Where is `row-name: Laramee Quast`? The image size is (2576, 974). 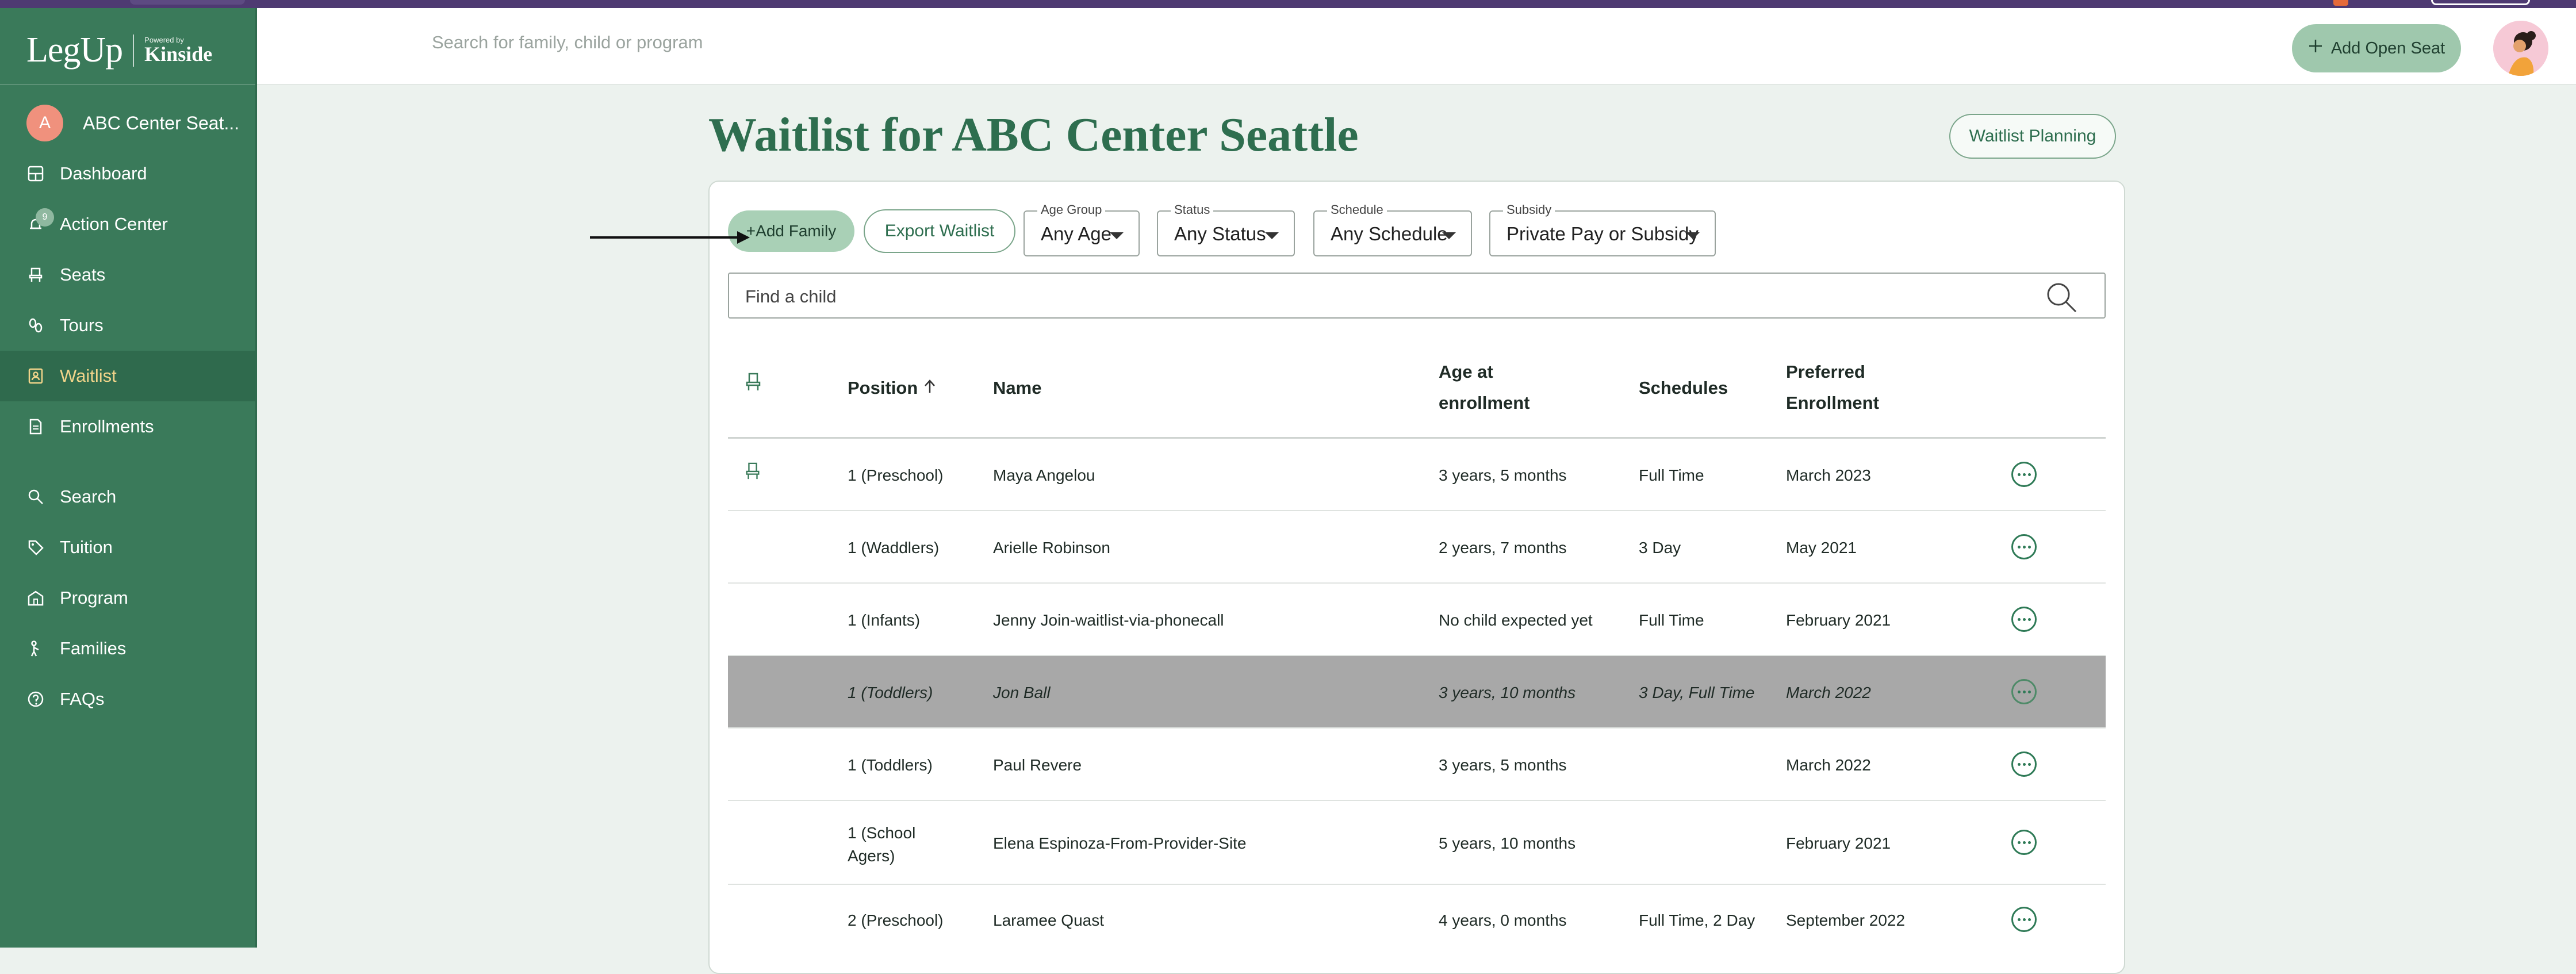
row-name: Laramee Quast is located at coordinates (1048, 921).